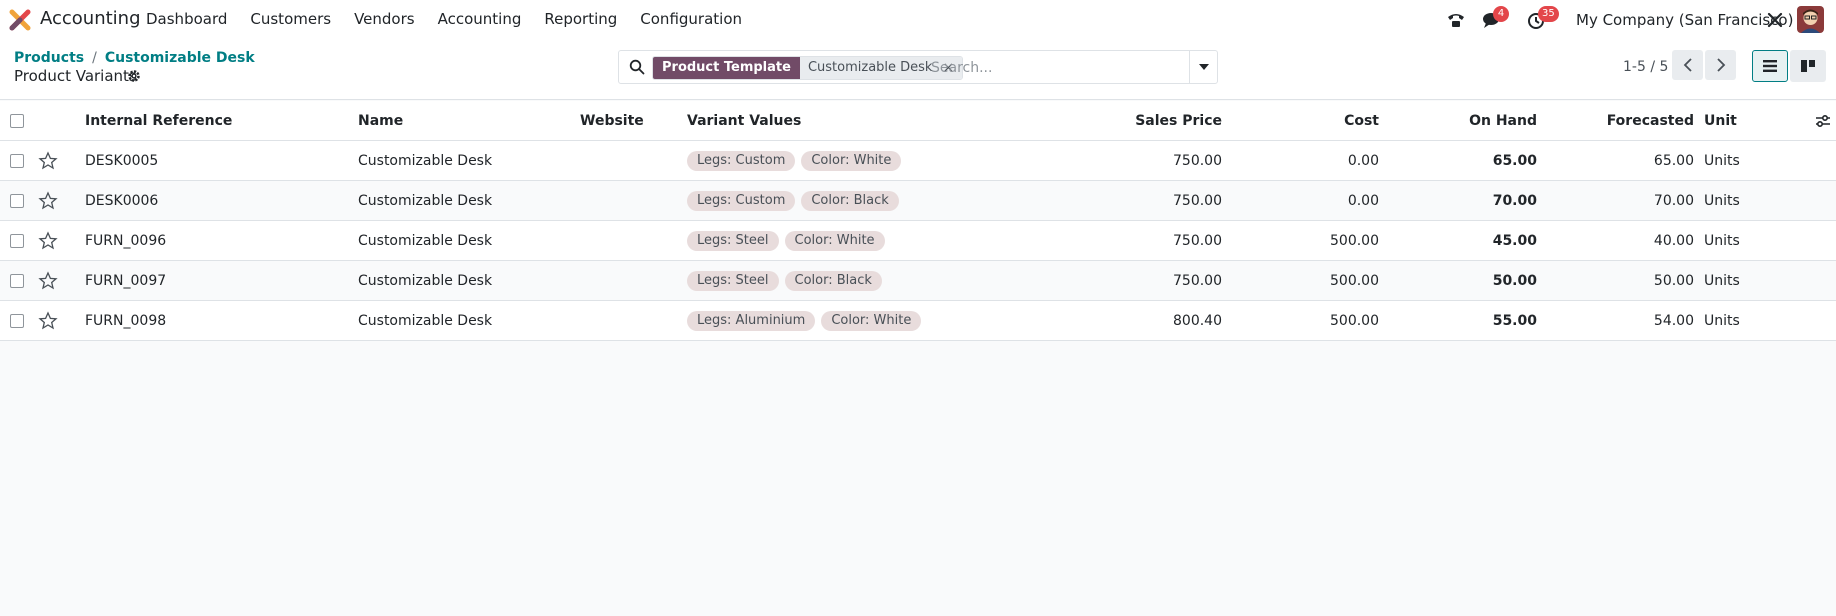 The image size is (1836, 616). Describe the element at coordinates (49, 58) in the screenshot. I see `breadcrumb-products: Products` at that location.